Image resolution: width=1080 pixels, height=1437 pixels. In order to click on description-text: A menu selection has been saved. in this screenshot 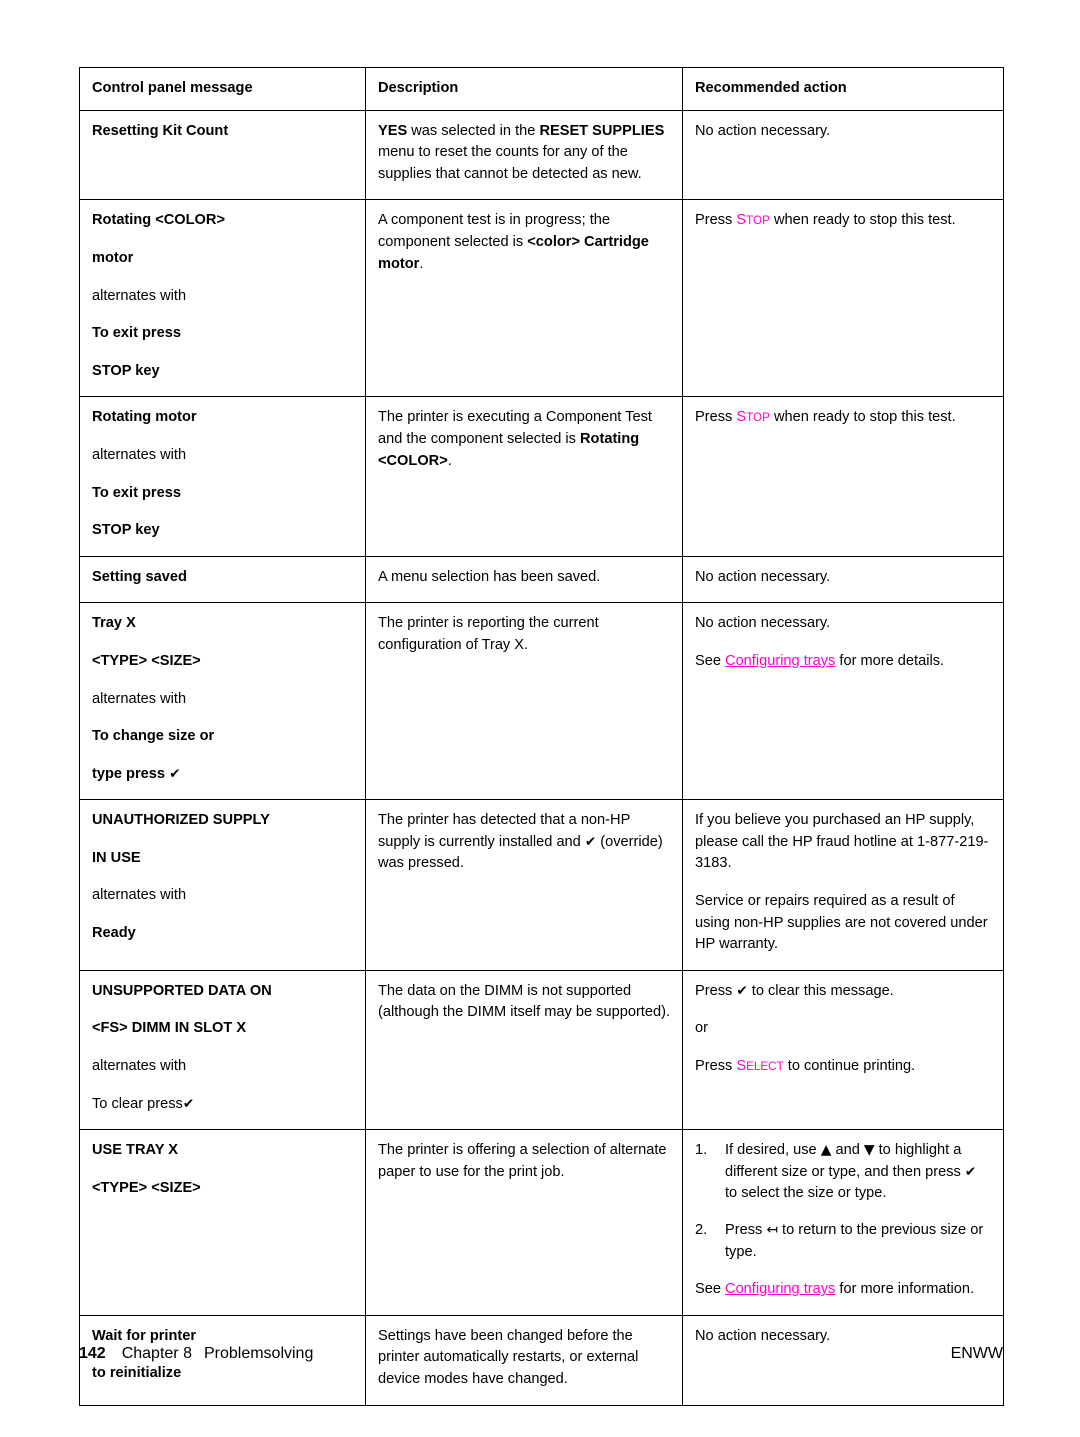, I will do `click(489, 576)`.